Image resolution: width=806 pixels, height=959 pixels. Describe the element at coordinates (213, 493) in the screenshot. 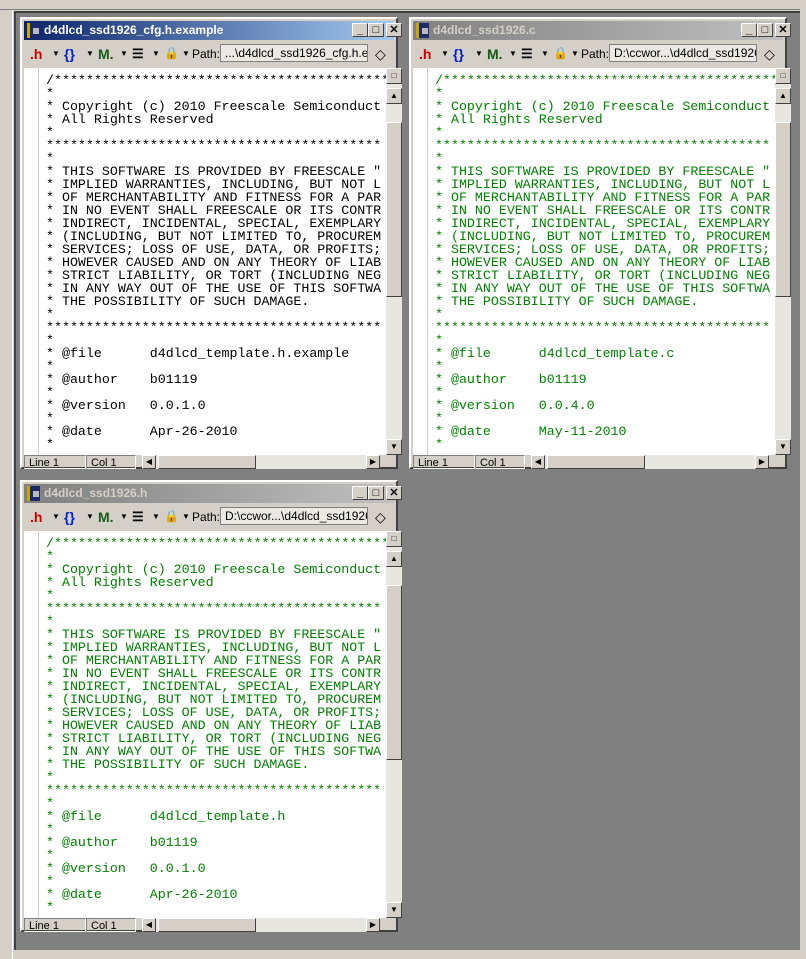

I see `title-bar: d4dlcd_ssd1926.h _ □ ✕` at that location.